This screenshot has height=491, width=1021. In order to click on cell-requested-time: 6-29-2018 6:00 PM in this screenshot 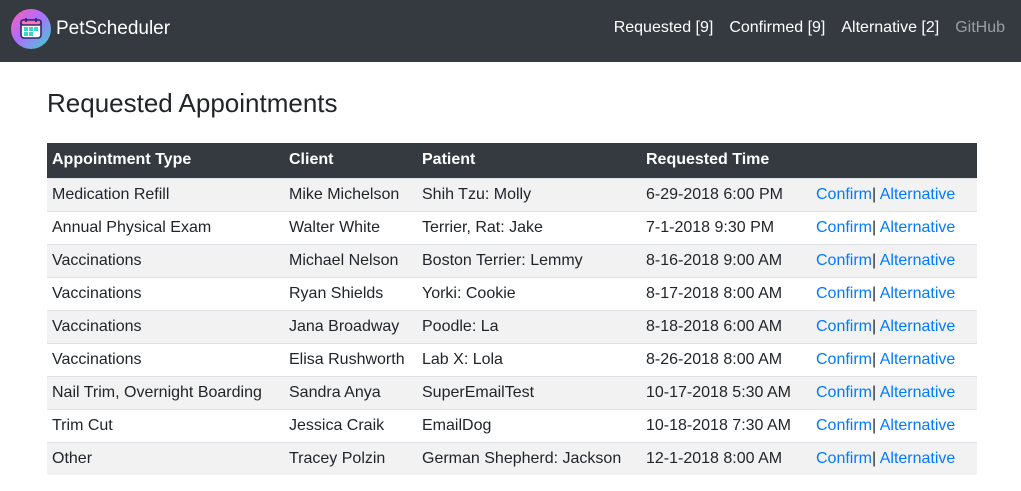, I will do `click(726, 194)`.